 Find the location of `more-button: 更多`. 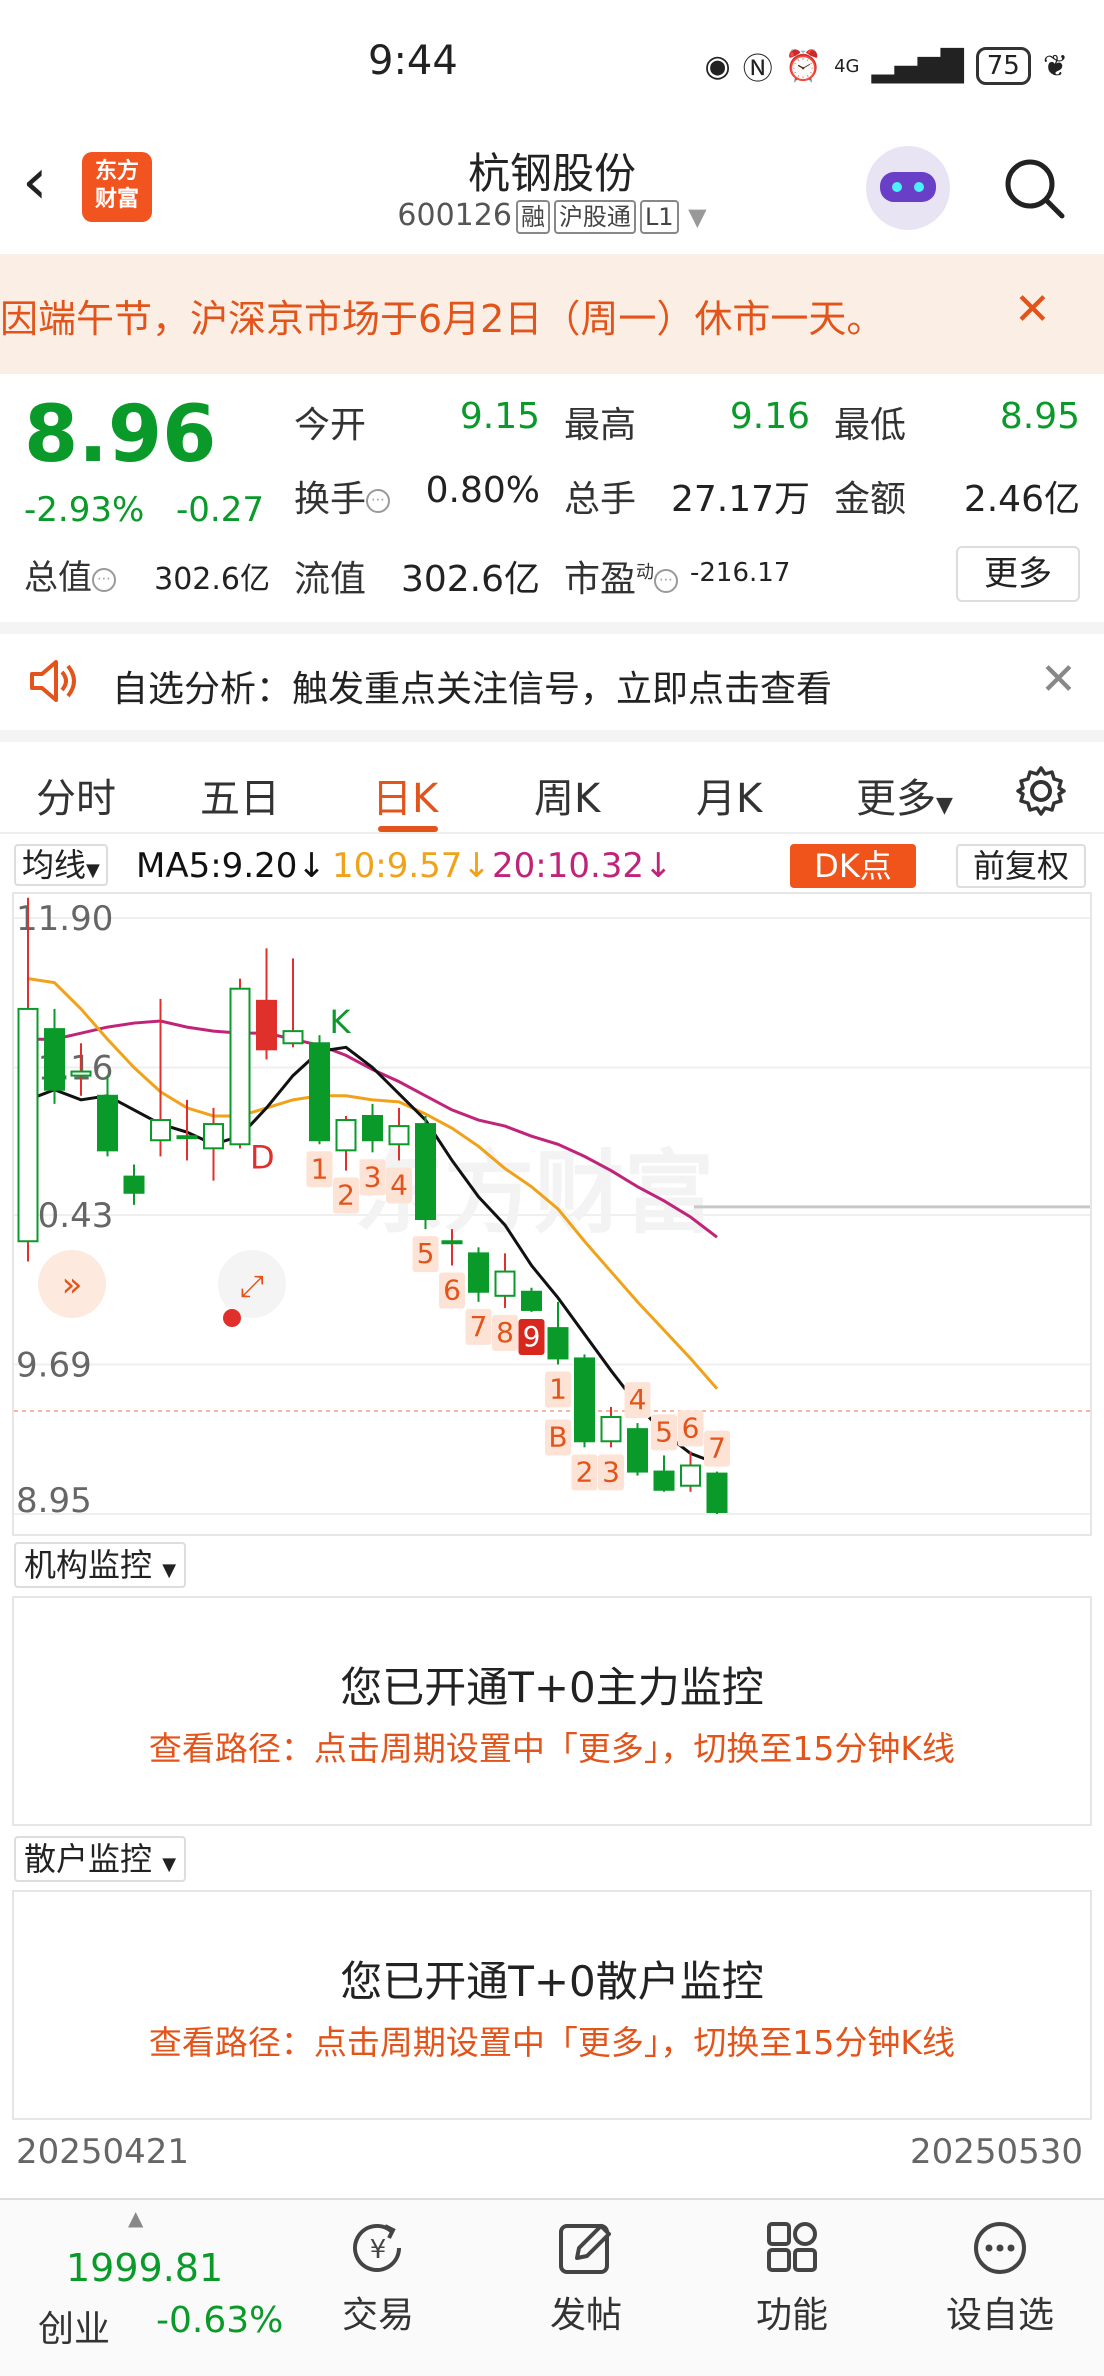

more-button: 更多 is located at coordinates (1018, 574).